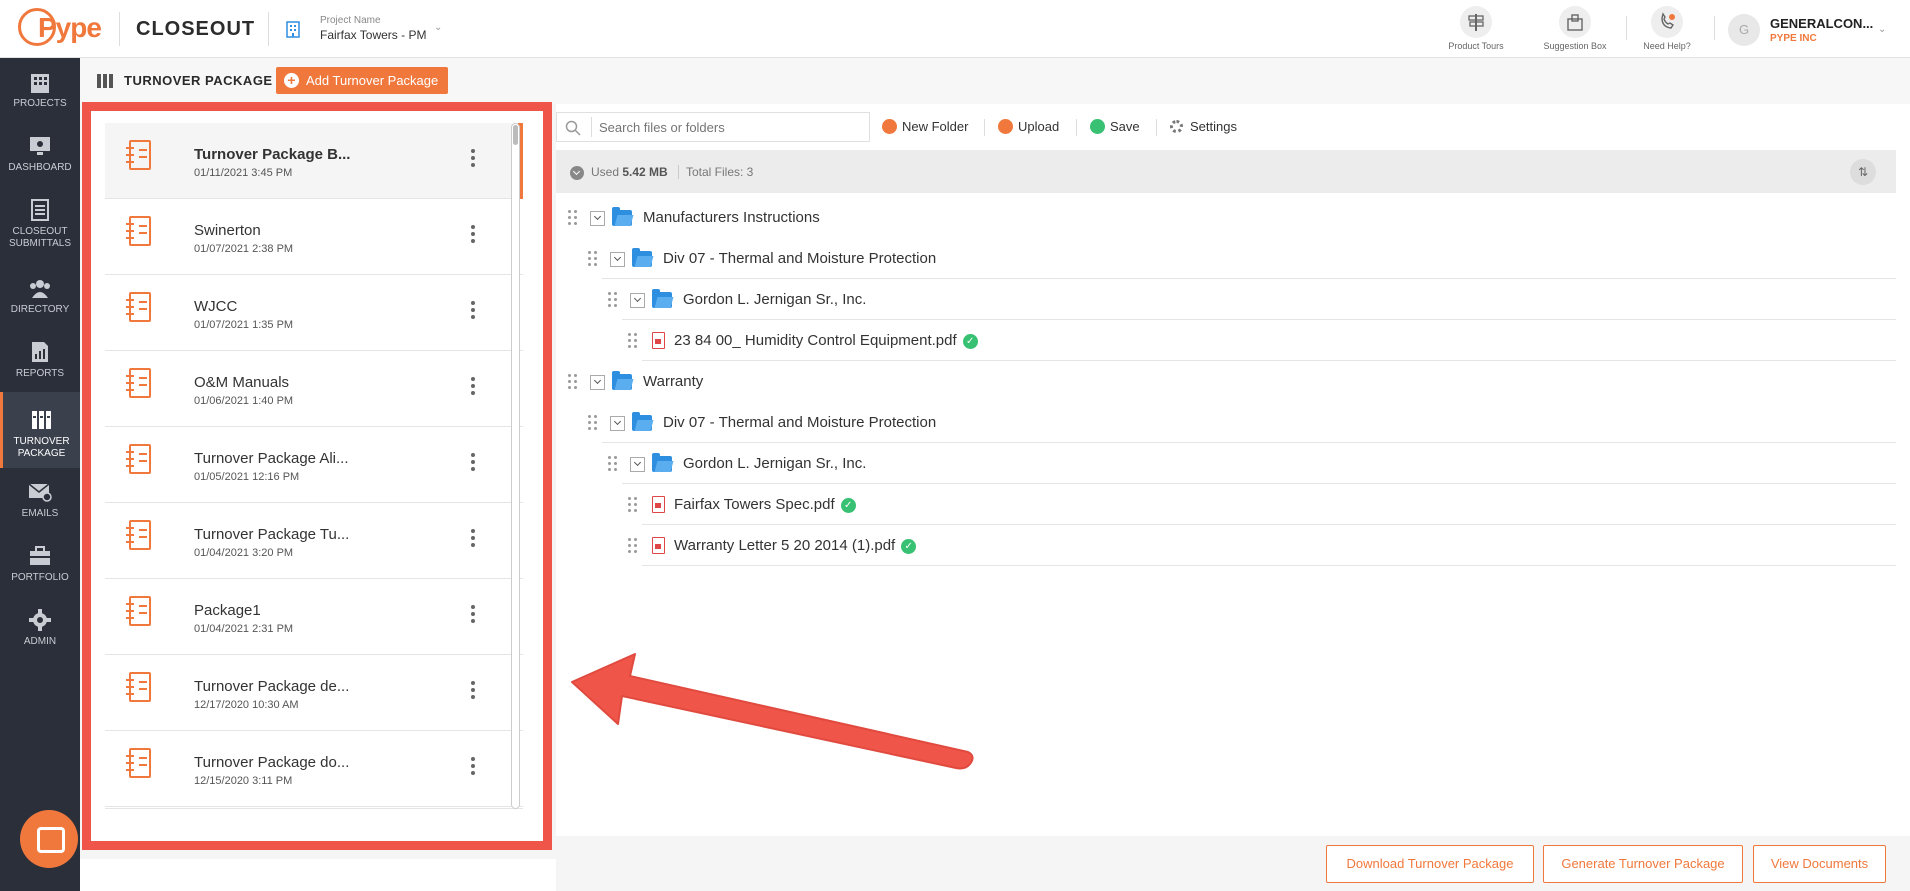 The image size is (1910, 891). Describe the element at coordinates (795, 545) in the screenshot. I see `file-name: Warranty Letter 5 20 2014 (1).pdf ✓` at that location.